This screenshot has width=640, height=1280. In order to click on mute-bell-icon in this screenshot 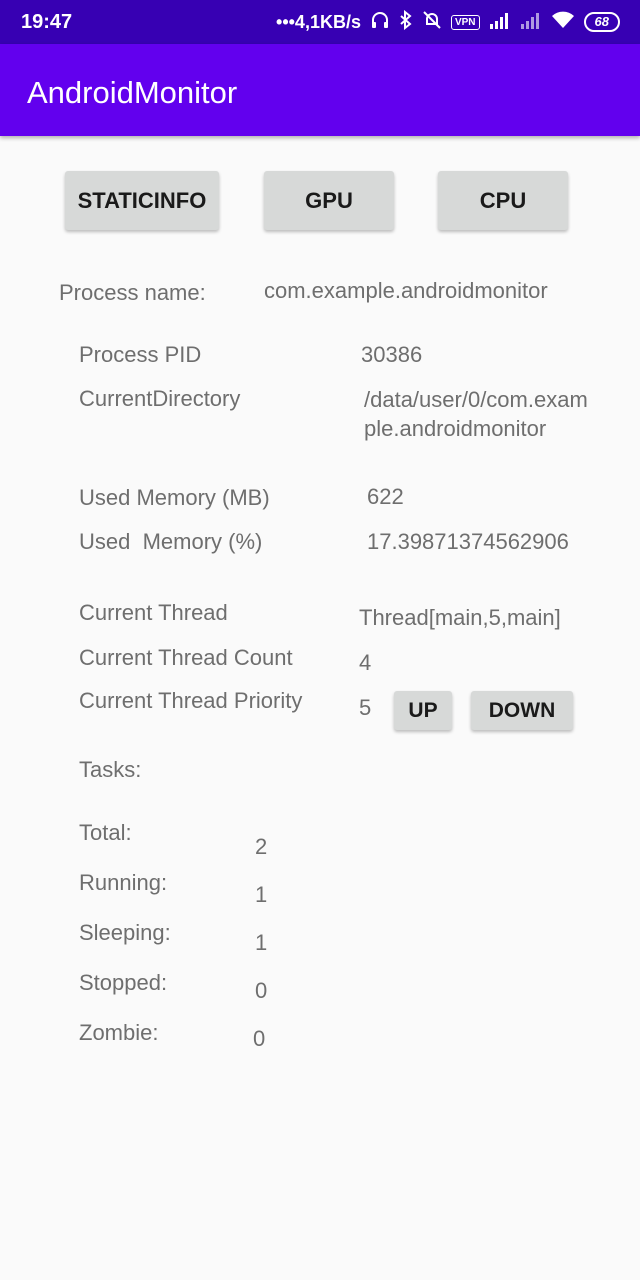, I will do `click(432, 22)`.